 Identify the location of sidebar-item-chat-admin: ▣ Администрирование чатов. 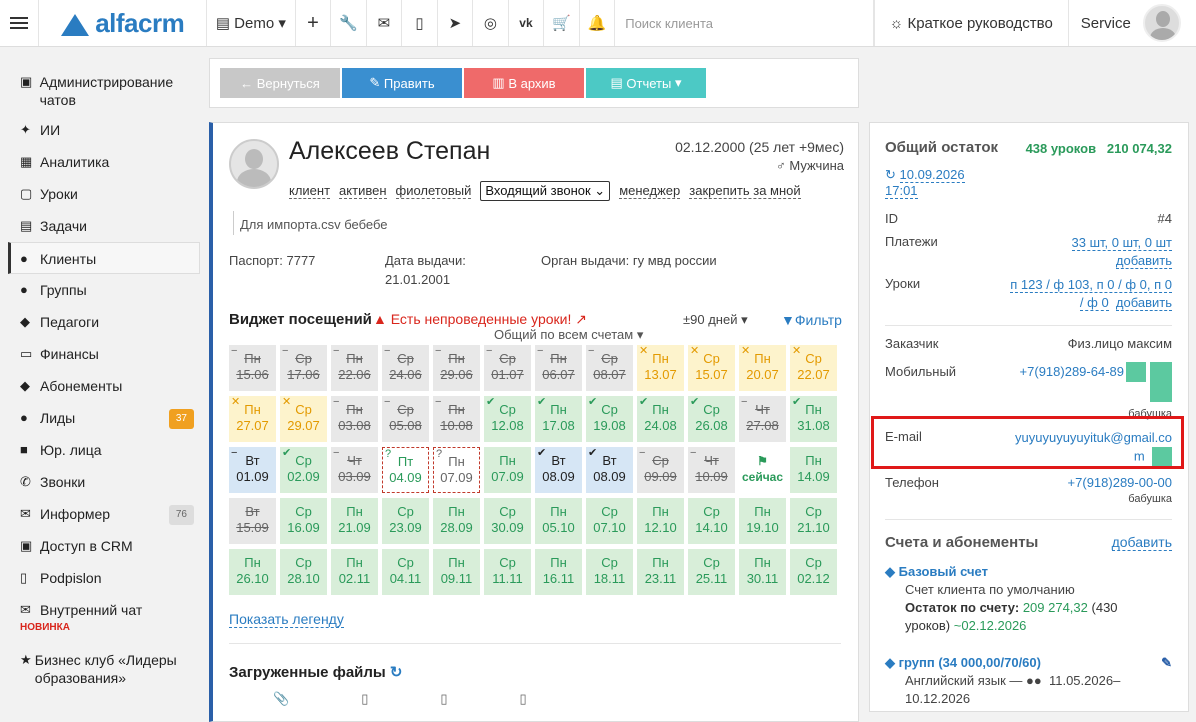
(105, 90).